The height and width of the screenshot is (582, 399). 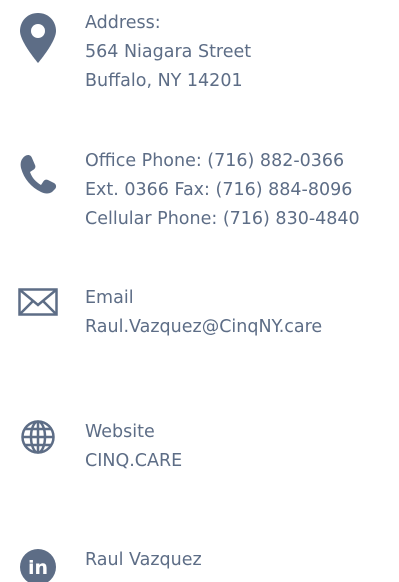 I want to click on cellular-phone-line: Cellular Phone: (716) 830-4840, so click(x=222, y=219).